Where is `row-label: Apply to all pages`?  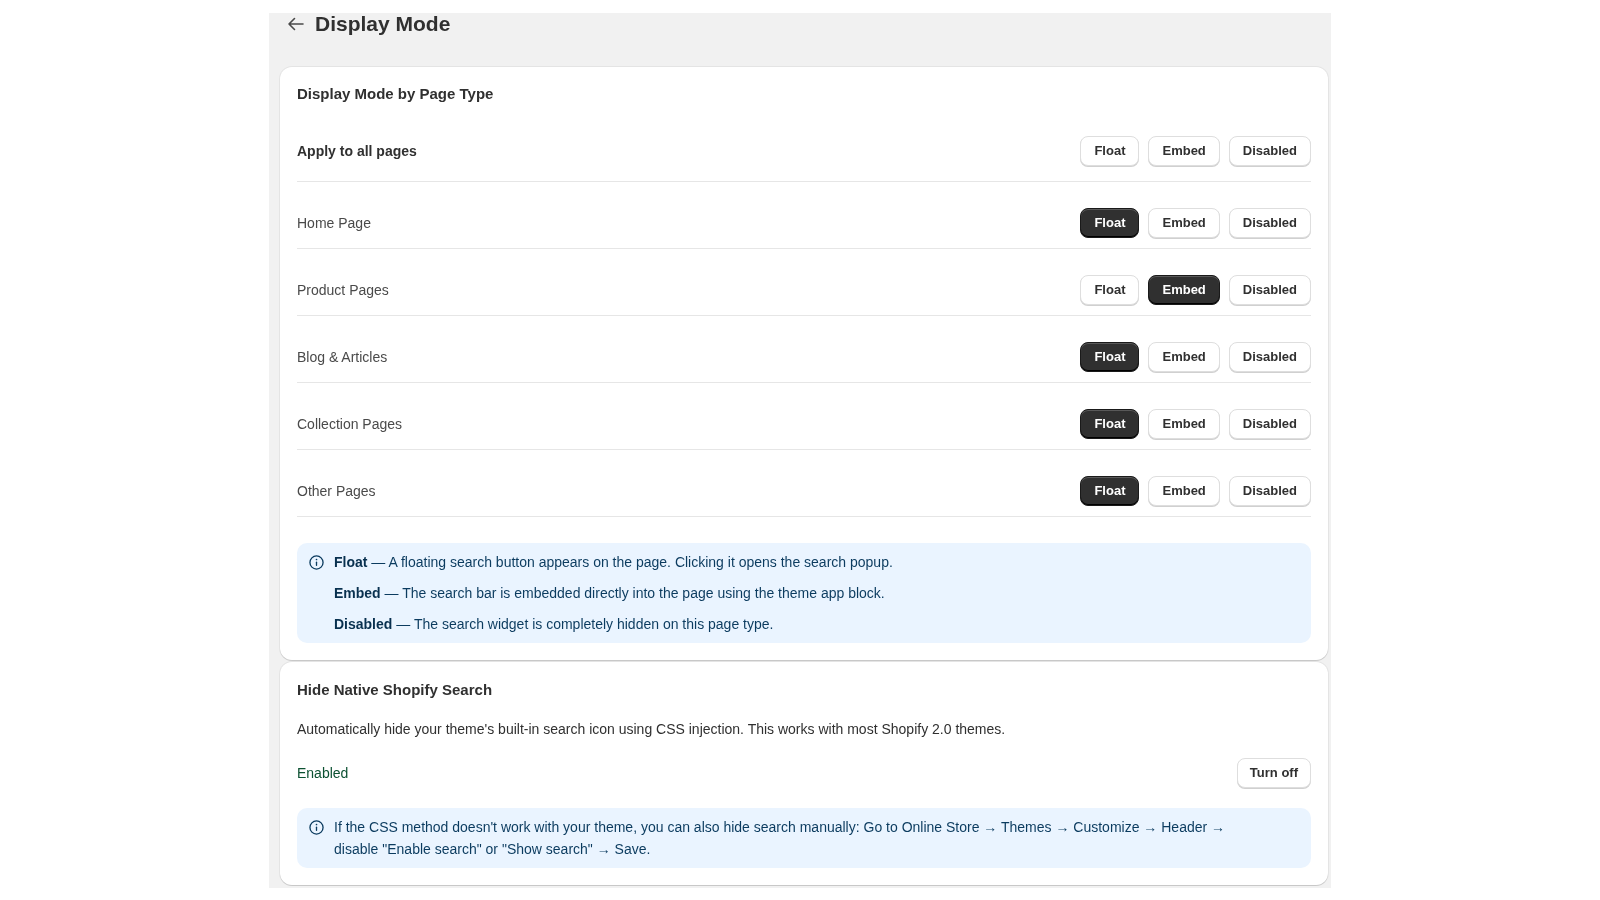 row-label: Apply to all pages is located at coordinates (357, 151).